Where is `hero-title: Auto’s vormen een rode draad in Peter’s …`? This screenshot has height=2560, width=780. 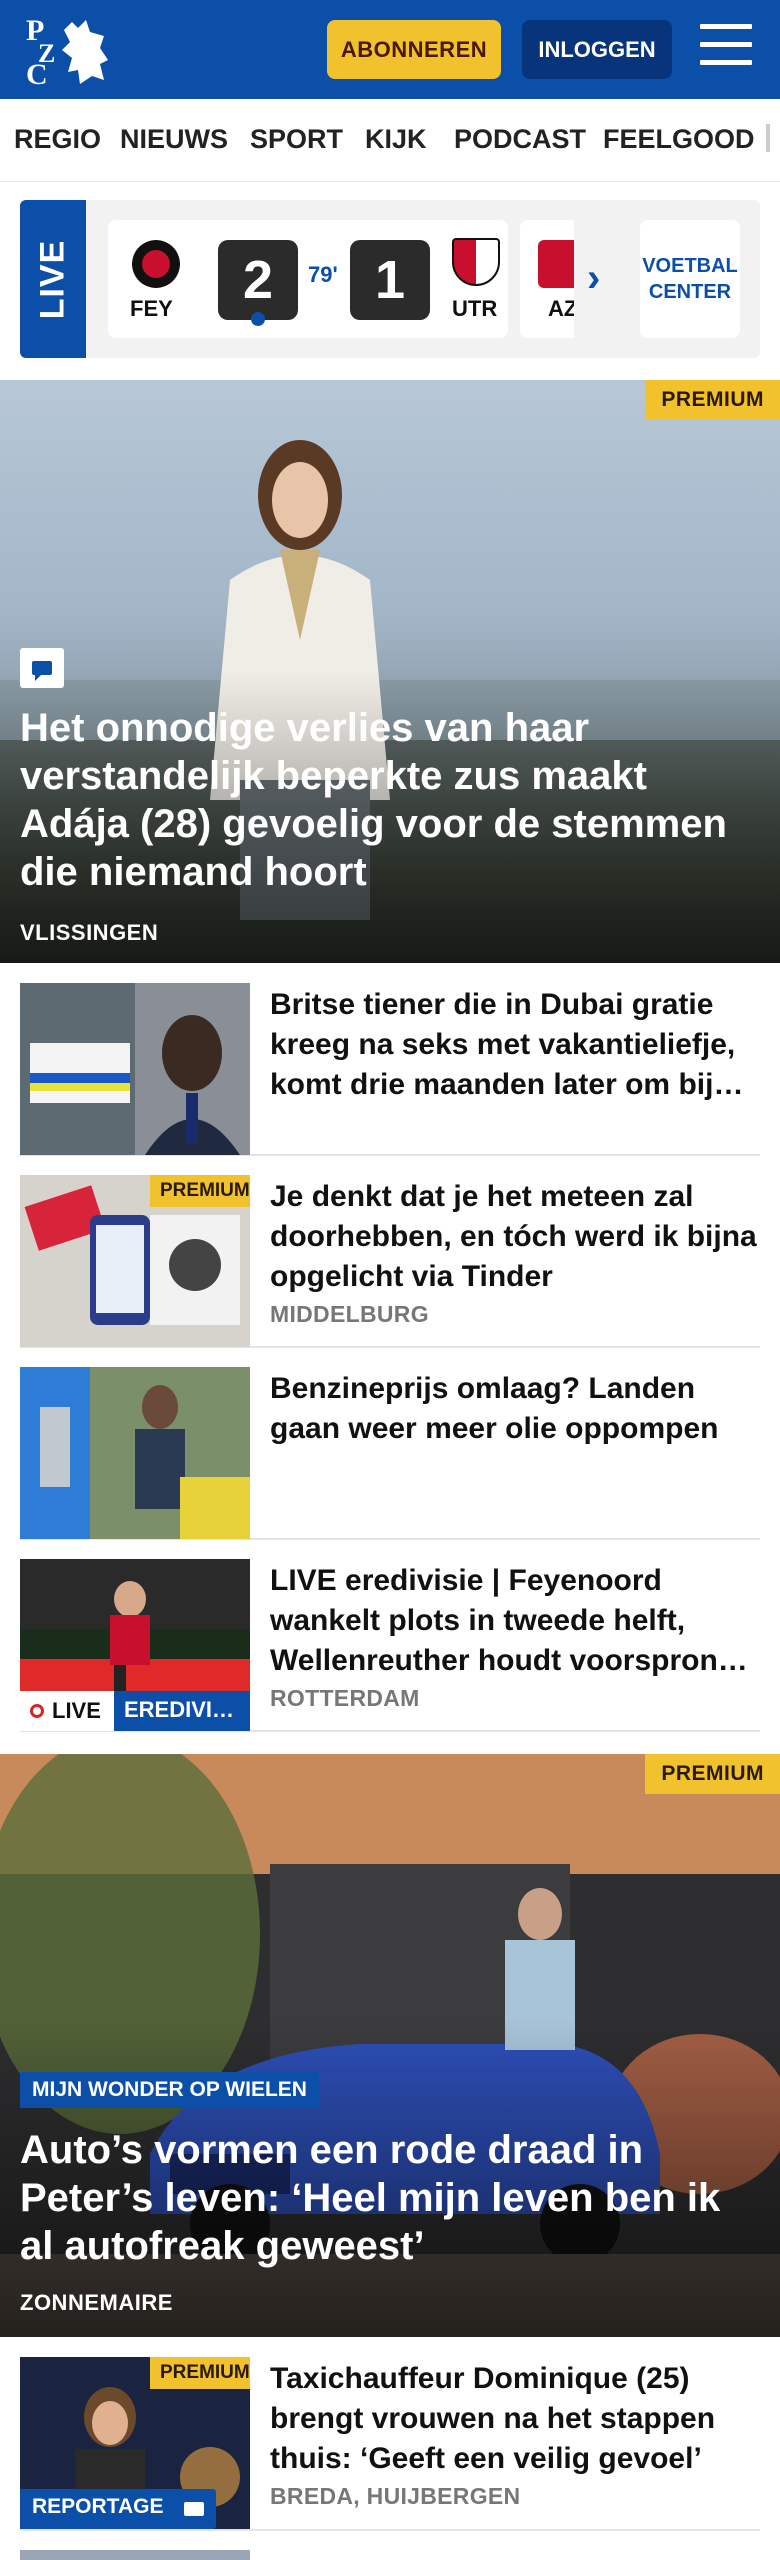
hero-title: Auto’s vormen een rode draad in Peter’s … is located at coordinates (390, 2198).